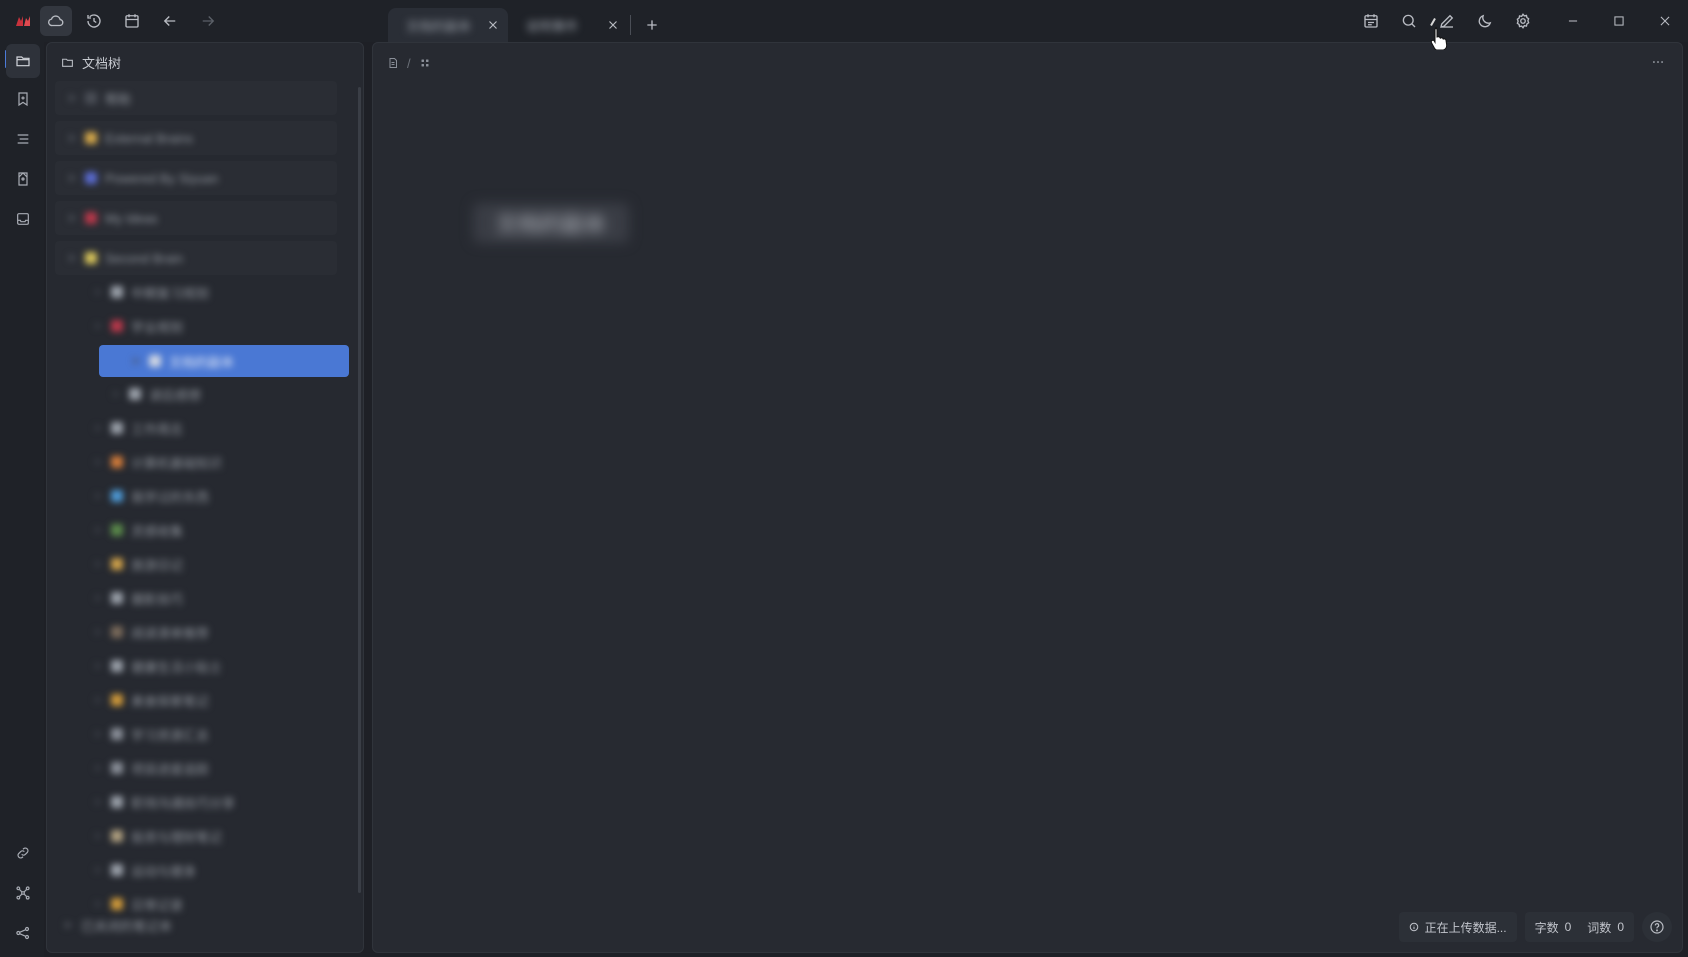  Describe the element at coordinates (224, 361) in the screenshot. I see `tree-item-selected: 文档的副本` at that location.